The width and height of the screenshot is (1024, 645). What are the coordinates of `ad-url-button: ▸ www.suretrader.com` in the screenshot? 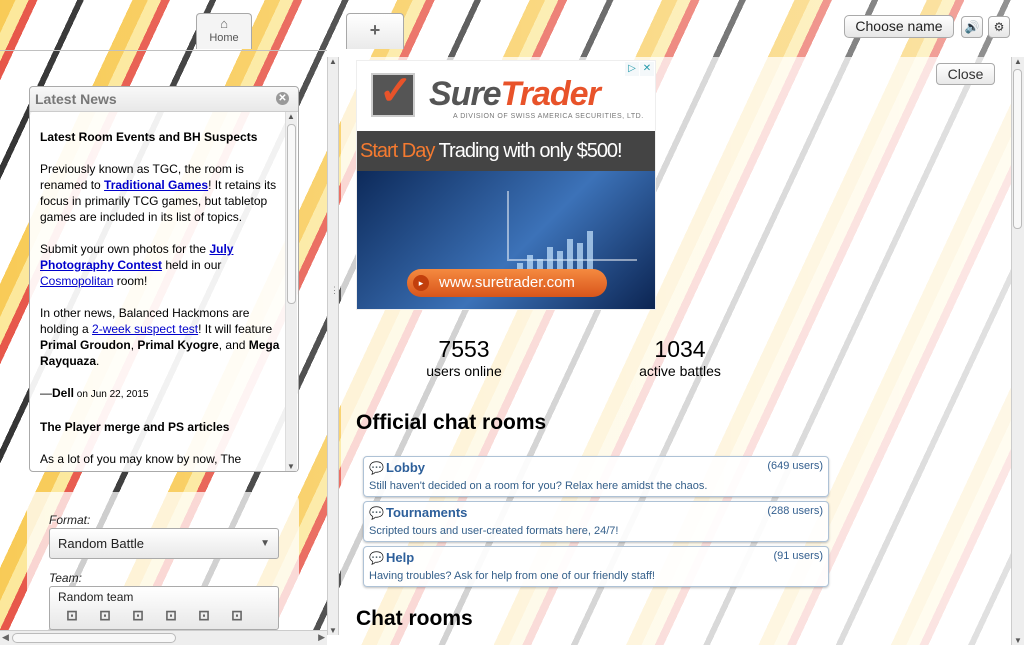 It's located at (507, 283).